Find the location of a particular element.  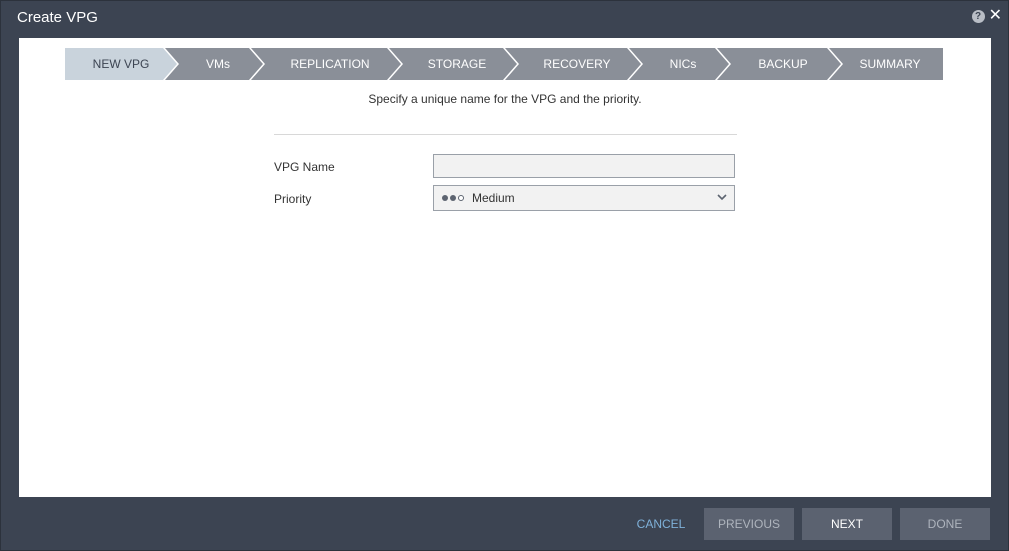

priority-level-icon is located at coordinates (453, 198).